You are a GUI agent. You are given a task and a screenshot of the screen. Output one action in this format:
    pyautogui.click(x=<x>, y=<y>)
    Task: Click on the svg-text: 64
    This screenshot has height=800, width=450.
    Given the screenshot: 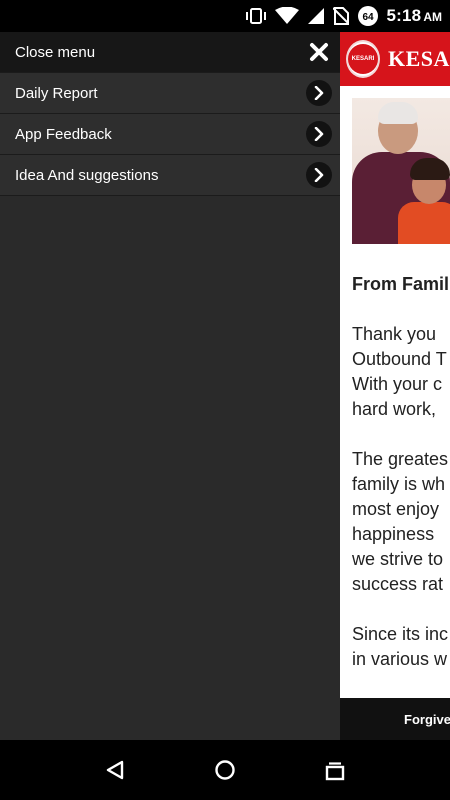 What is the action you would take?
    pyautogui.click(x=368, y=17)
    